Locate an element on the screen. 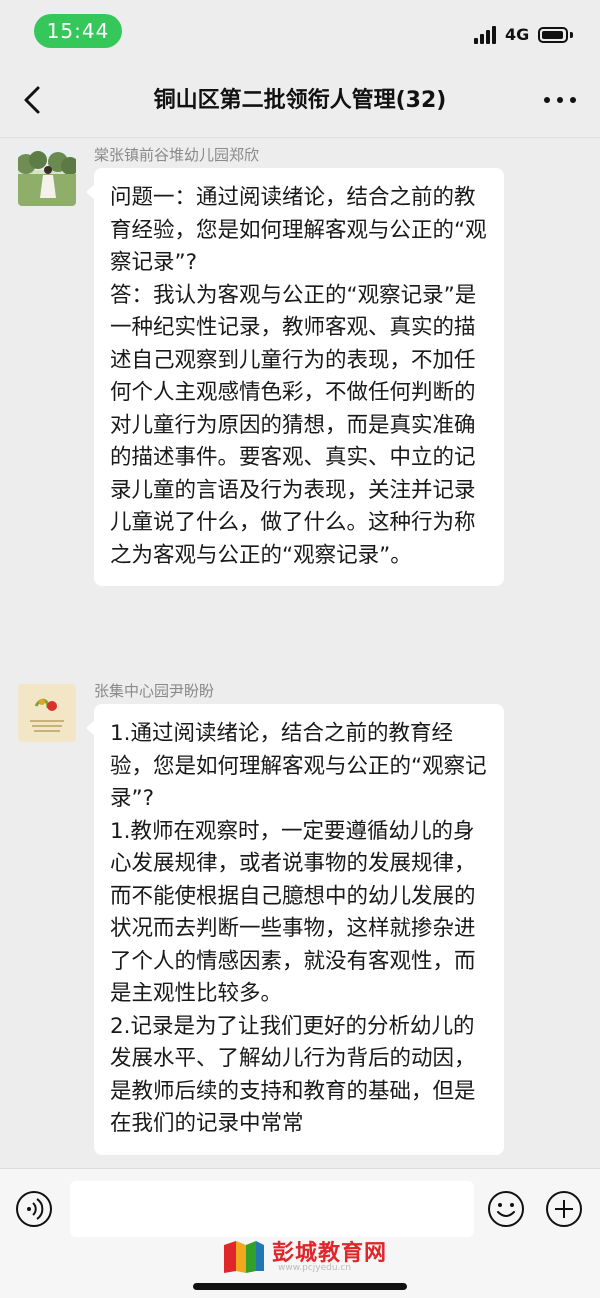 This screenshot has width=600, height=1298. battery-cap is located at coordinates (571, 35).